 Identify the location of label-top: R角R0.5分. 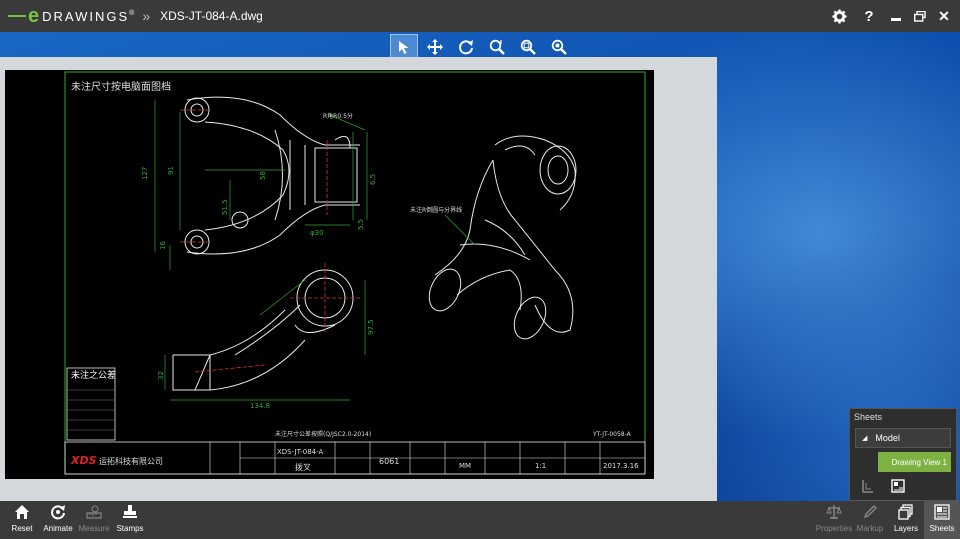
(338, 116).